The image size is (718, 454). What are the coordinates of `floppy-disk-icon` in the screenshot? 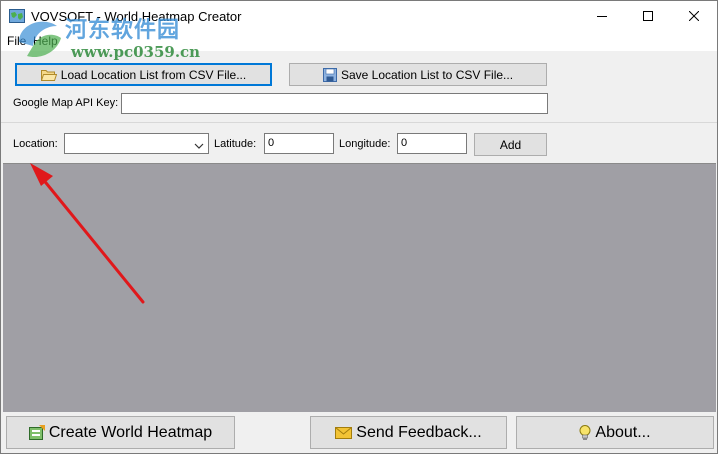 It's located at (329, 74).